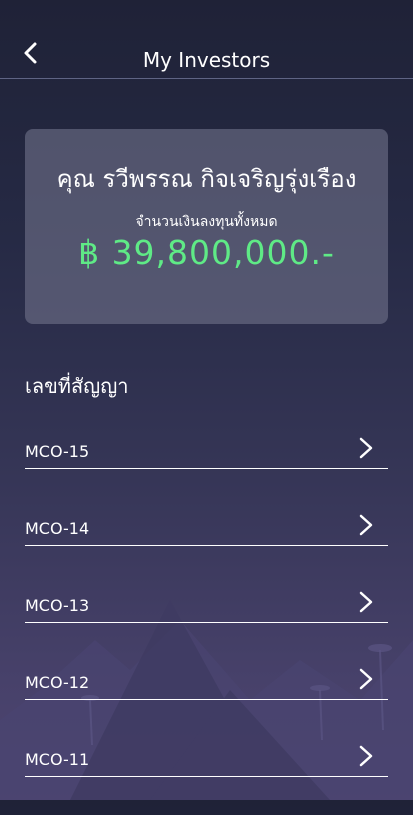 Image resolution: width=413 pixels, height=815 pixels. What do you see at coordinates (206, 179) in the screenshot?
I see `investor-name: คุณ รวีพรรณ กิจเจริญรุ่งเรือง` at bounding box center [206, 179].